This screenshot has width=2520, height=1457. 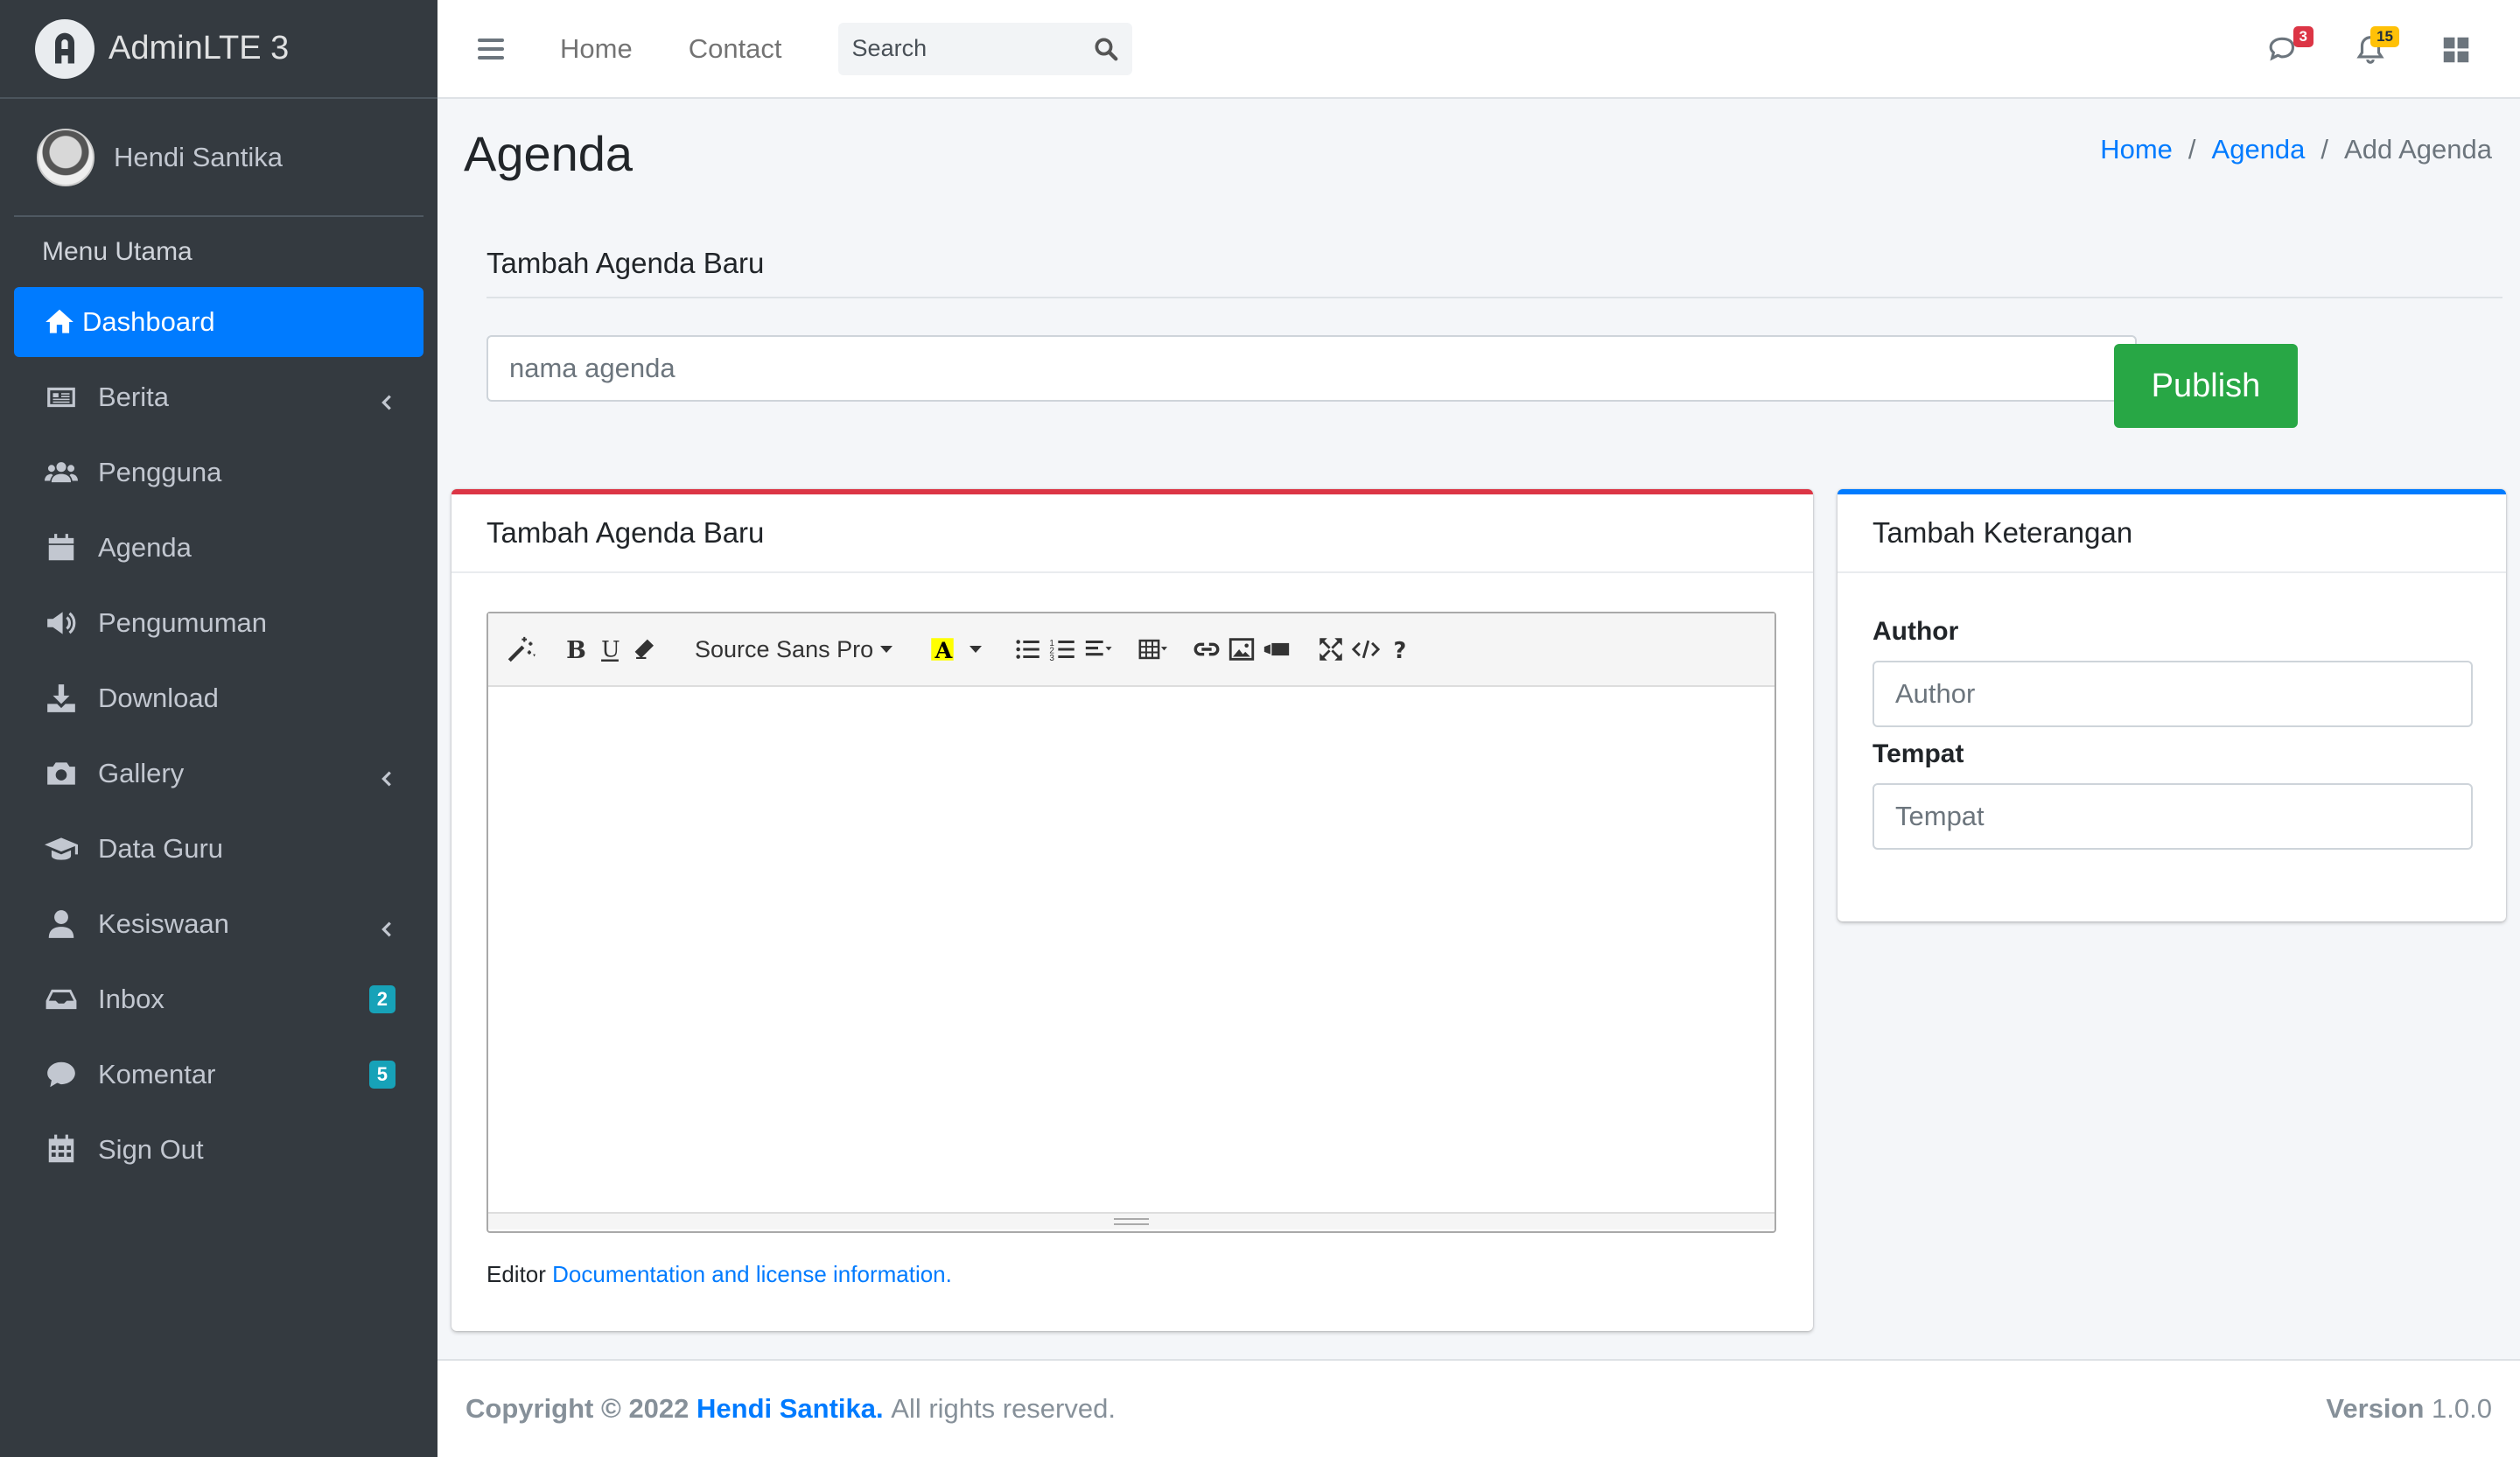 What do you see at coordinates (2373, 49) in the screenshot?
I see `notifications-dropdown: 15` at bounding box center [2373, 49].